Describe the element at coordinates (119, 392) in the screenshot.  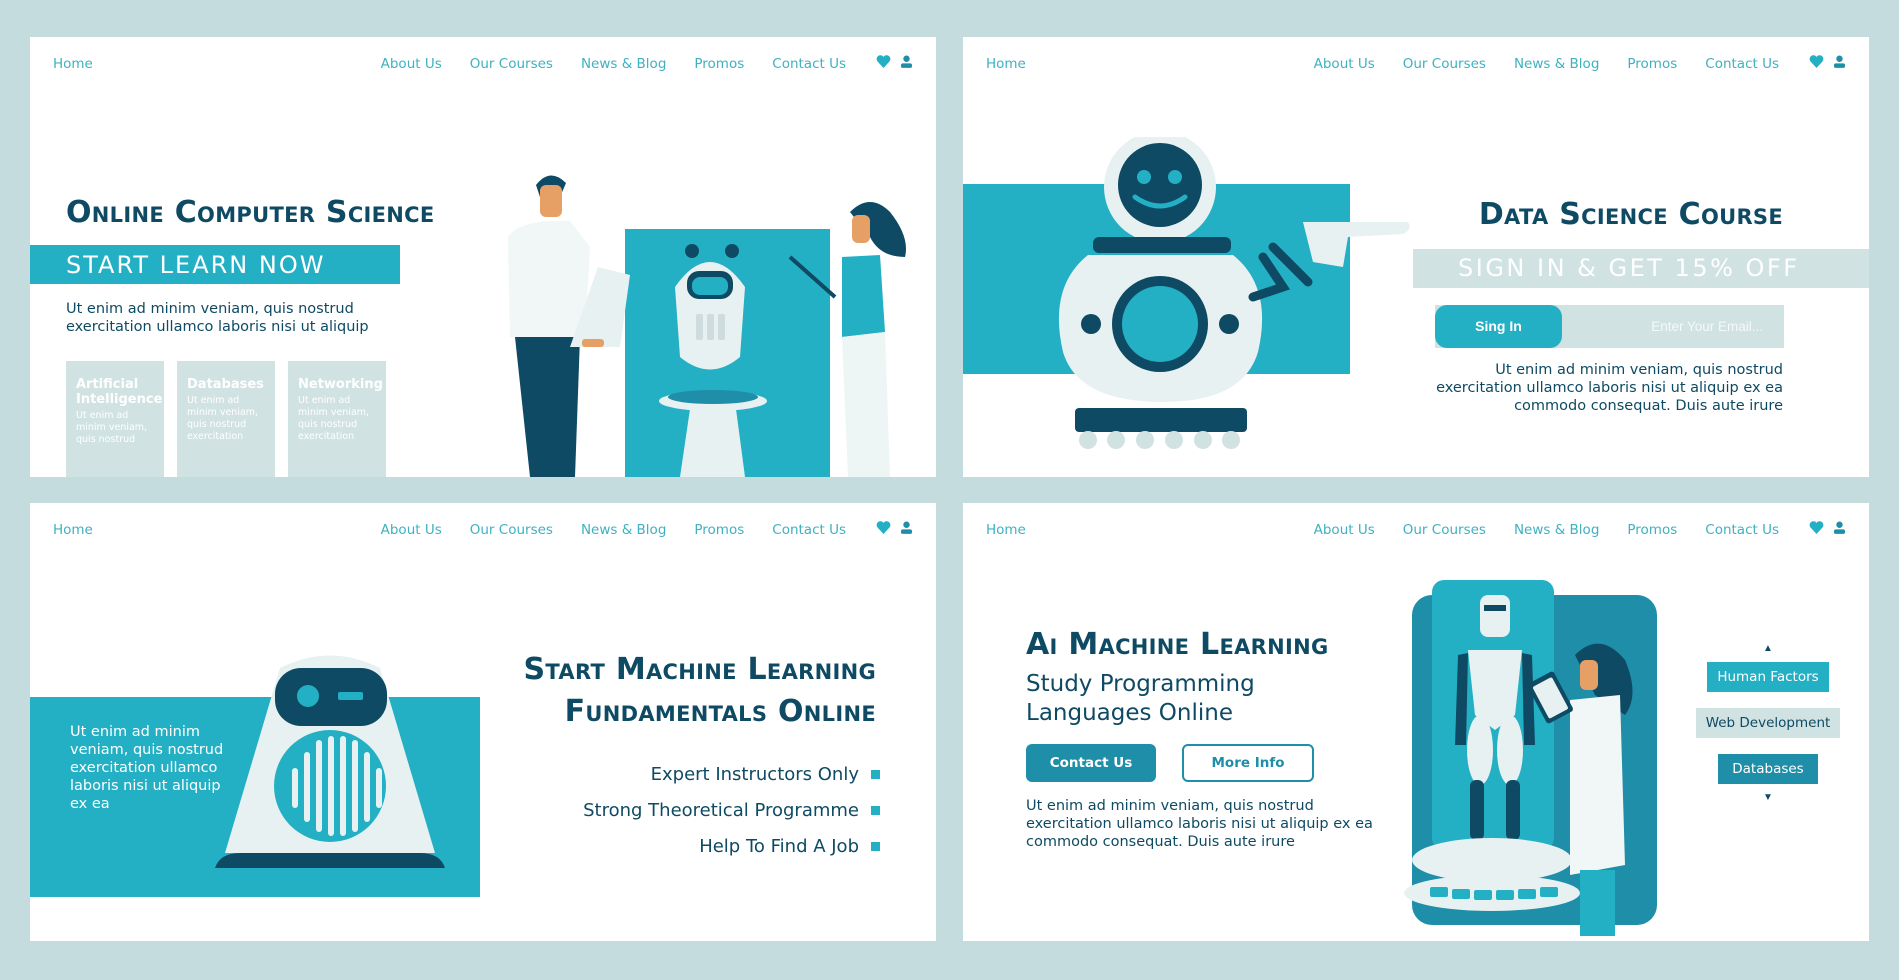
I see `card-title: Artificial Intelligence` at that location.